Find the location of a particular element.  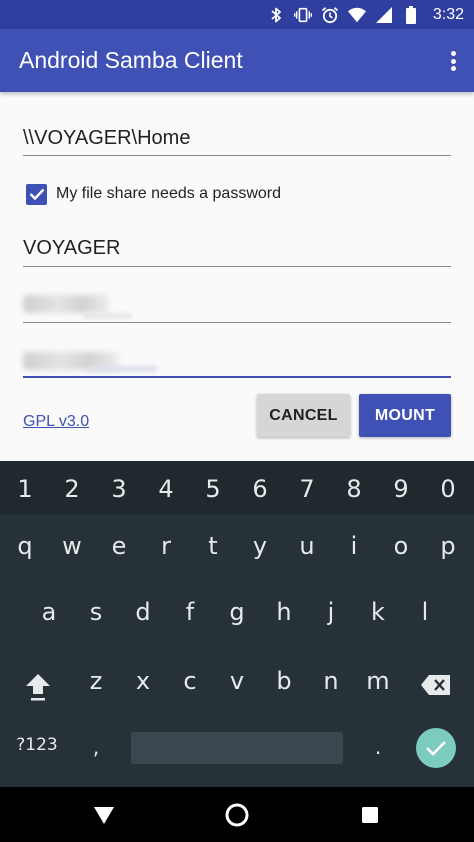

key-q: q is located at coordinates (25, 546).